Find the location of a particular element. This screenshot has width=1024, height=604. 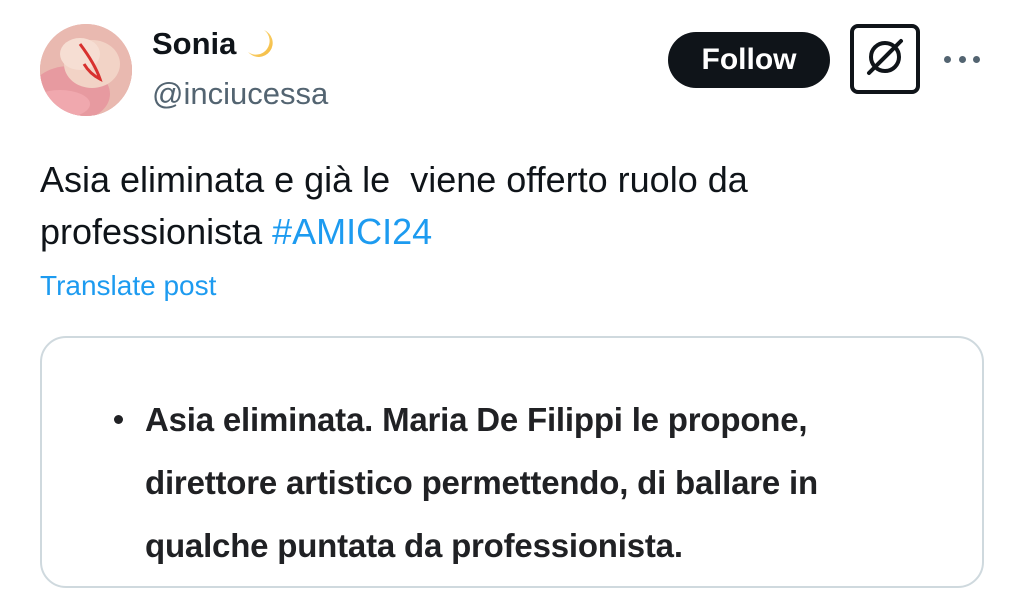

author-name-row: Sonia is located at coordinates (215, 44).